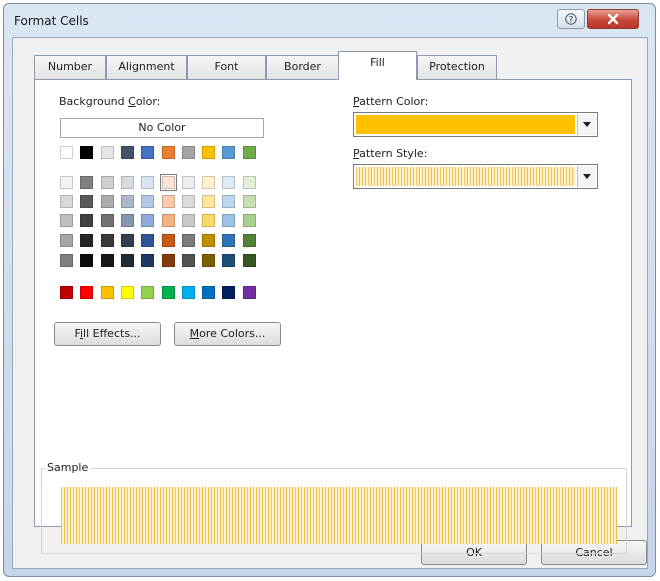 This screenshot has height=581, width=660. I want to click on help-icon: ?, so click(571, 19).